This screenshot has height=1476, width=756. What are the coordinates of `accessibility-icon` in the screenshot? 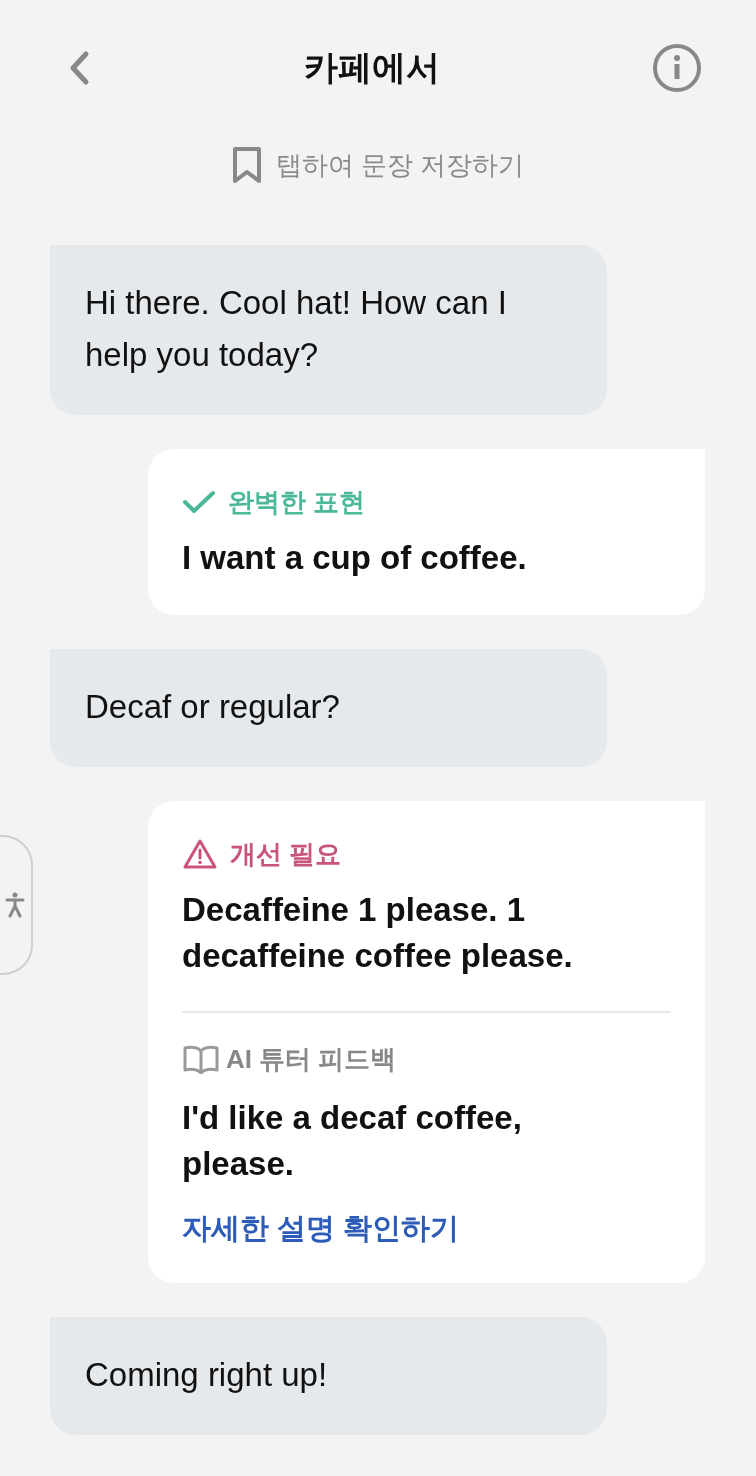 It's located at (14, 905).